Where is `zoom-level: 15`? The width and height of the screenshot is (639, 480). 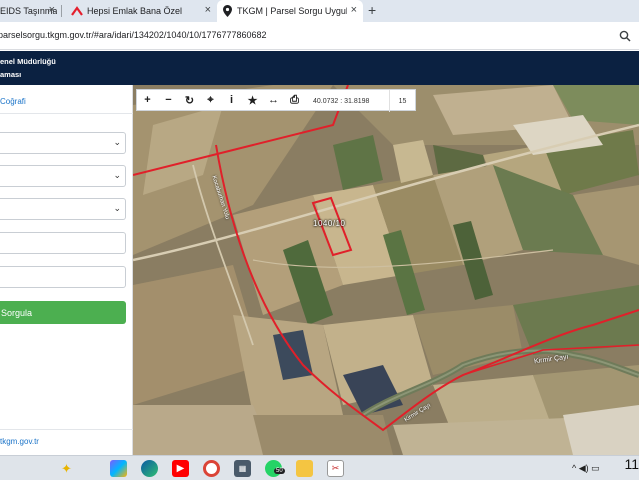 zoom-level: 15 is located at coordinates (402, 101).